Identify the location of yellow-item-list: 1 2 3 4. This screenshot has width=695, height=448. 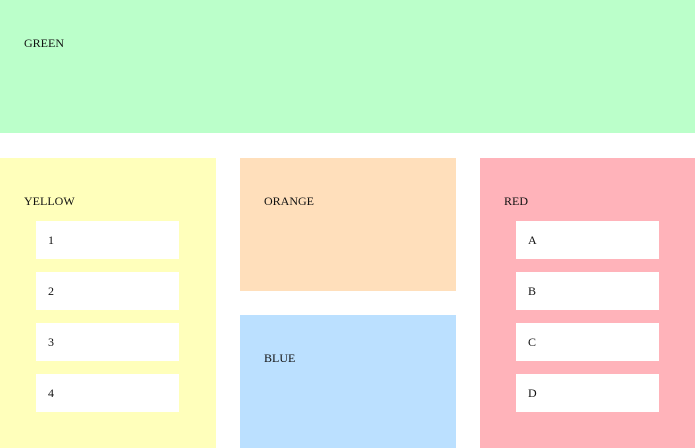
(107, 323).